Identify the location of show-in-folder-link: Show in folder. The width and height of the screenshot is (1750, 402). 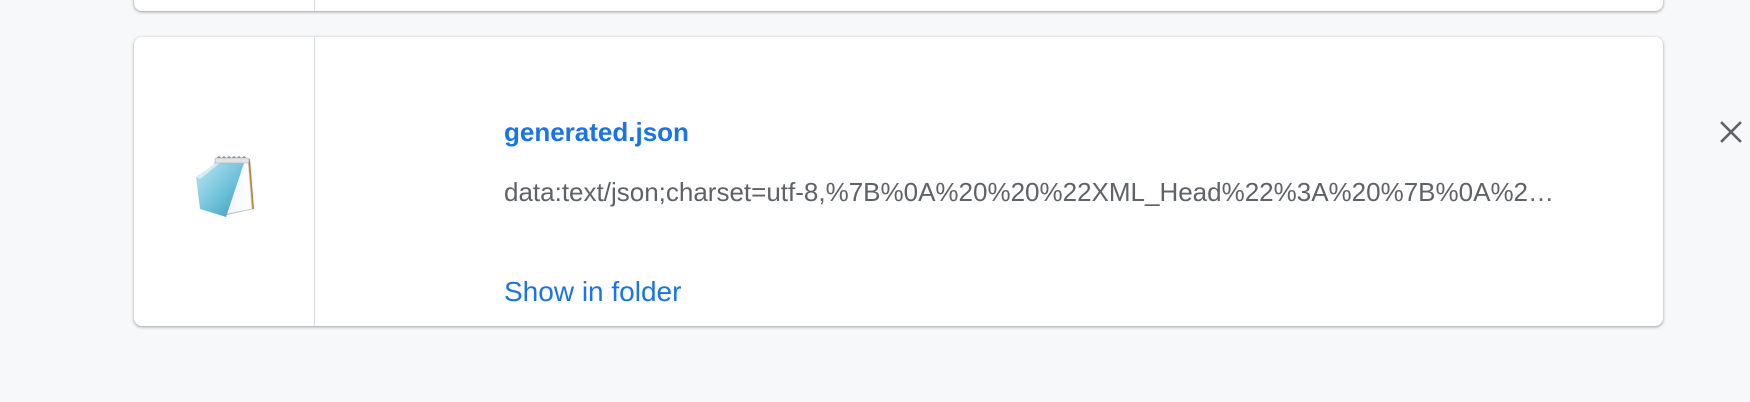
(592, 292).